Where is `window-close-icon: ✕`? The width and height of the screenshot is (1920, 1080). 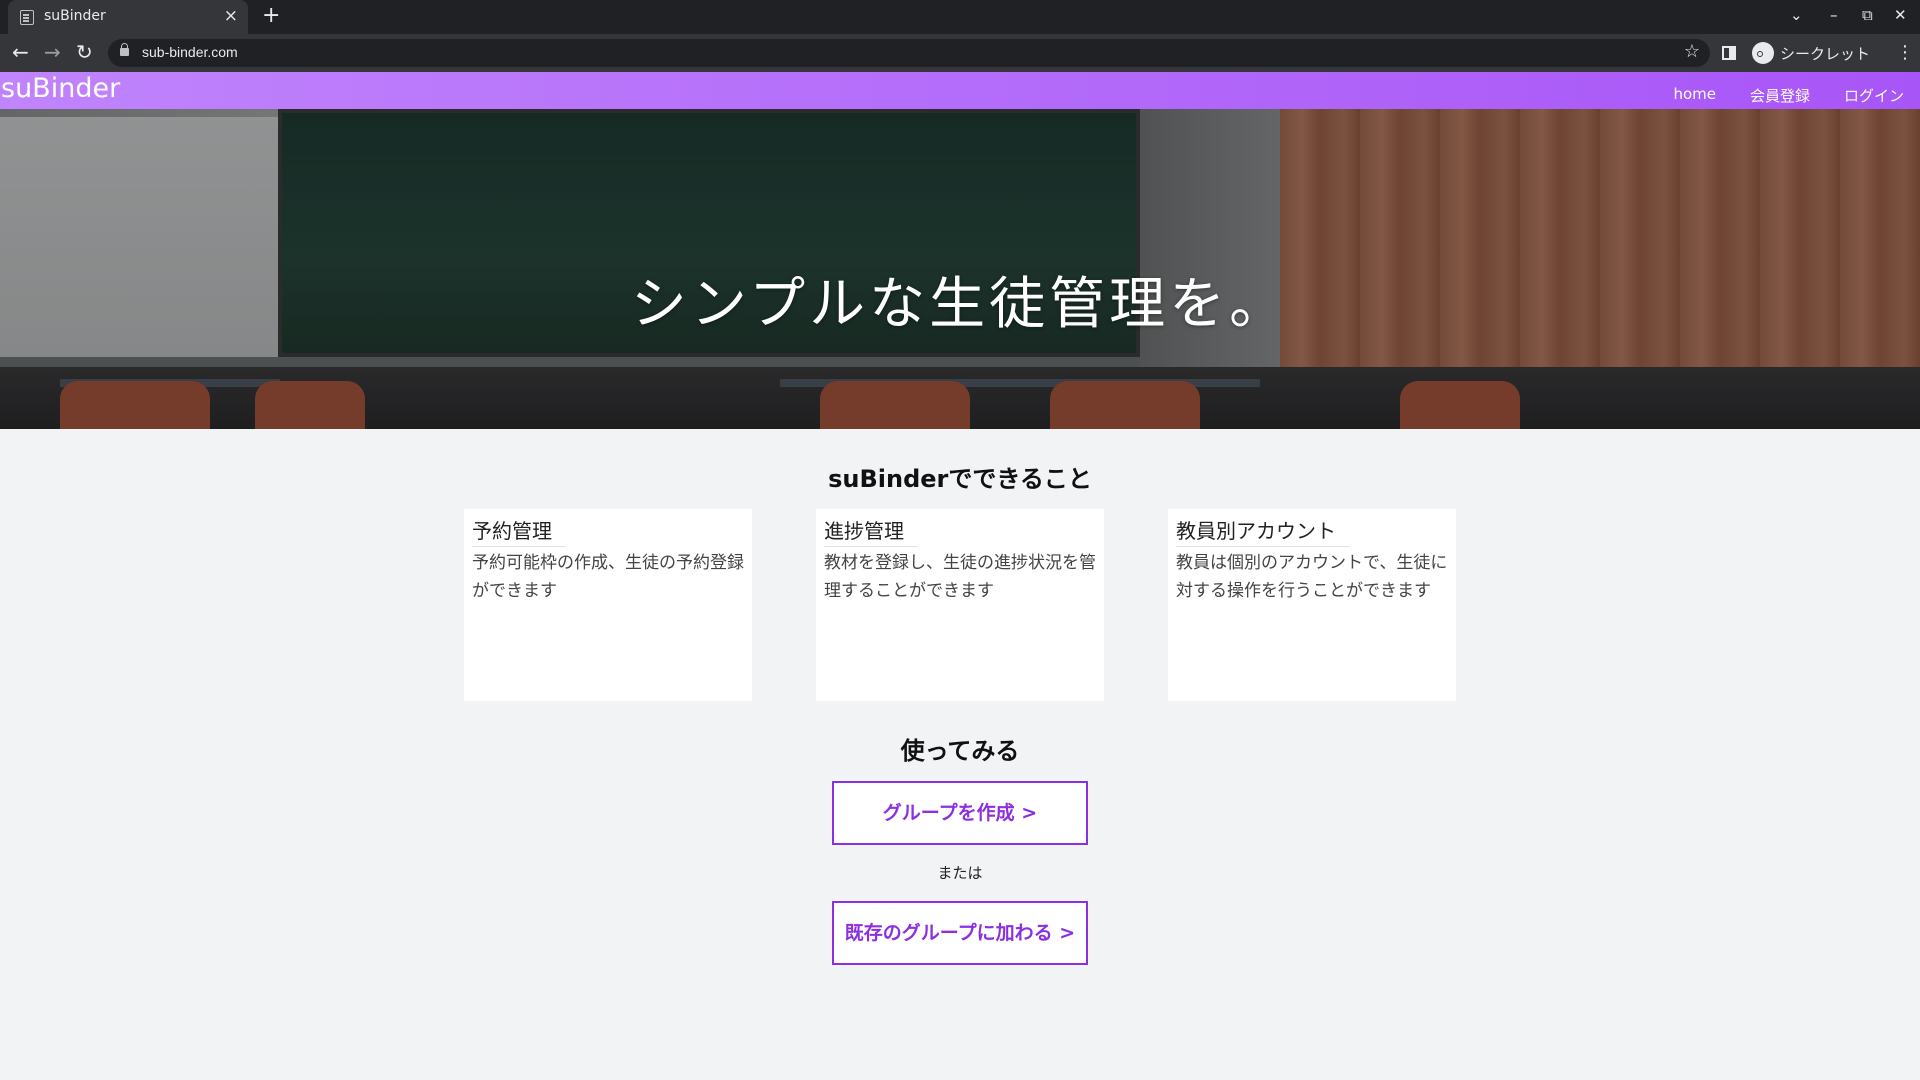 window-close-icon: ✕ is located at coordinates (1900, 15).